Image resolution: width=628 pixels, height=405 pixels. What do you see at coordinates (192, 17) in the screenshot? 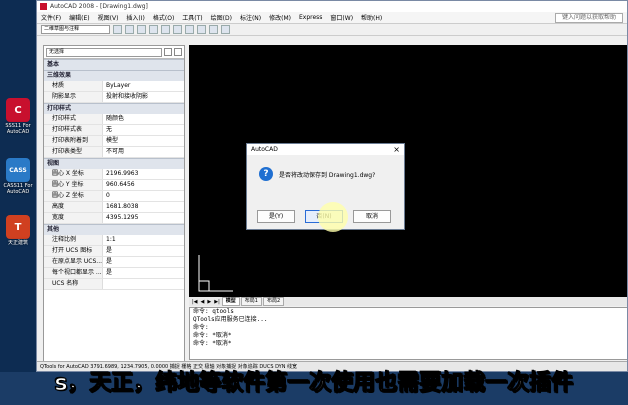
I see `menu-tools: 工具(T)` at bounding box center [192, 17].